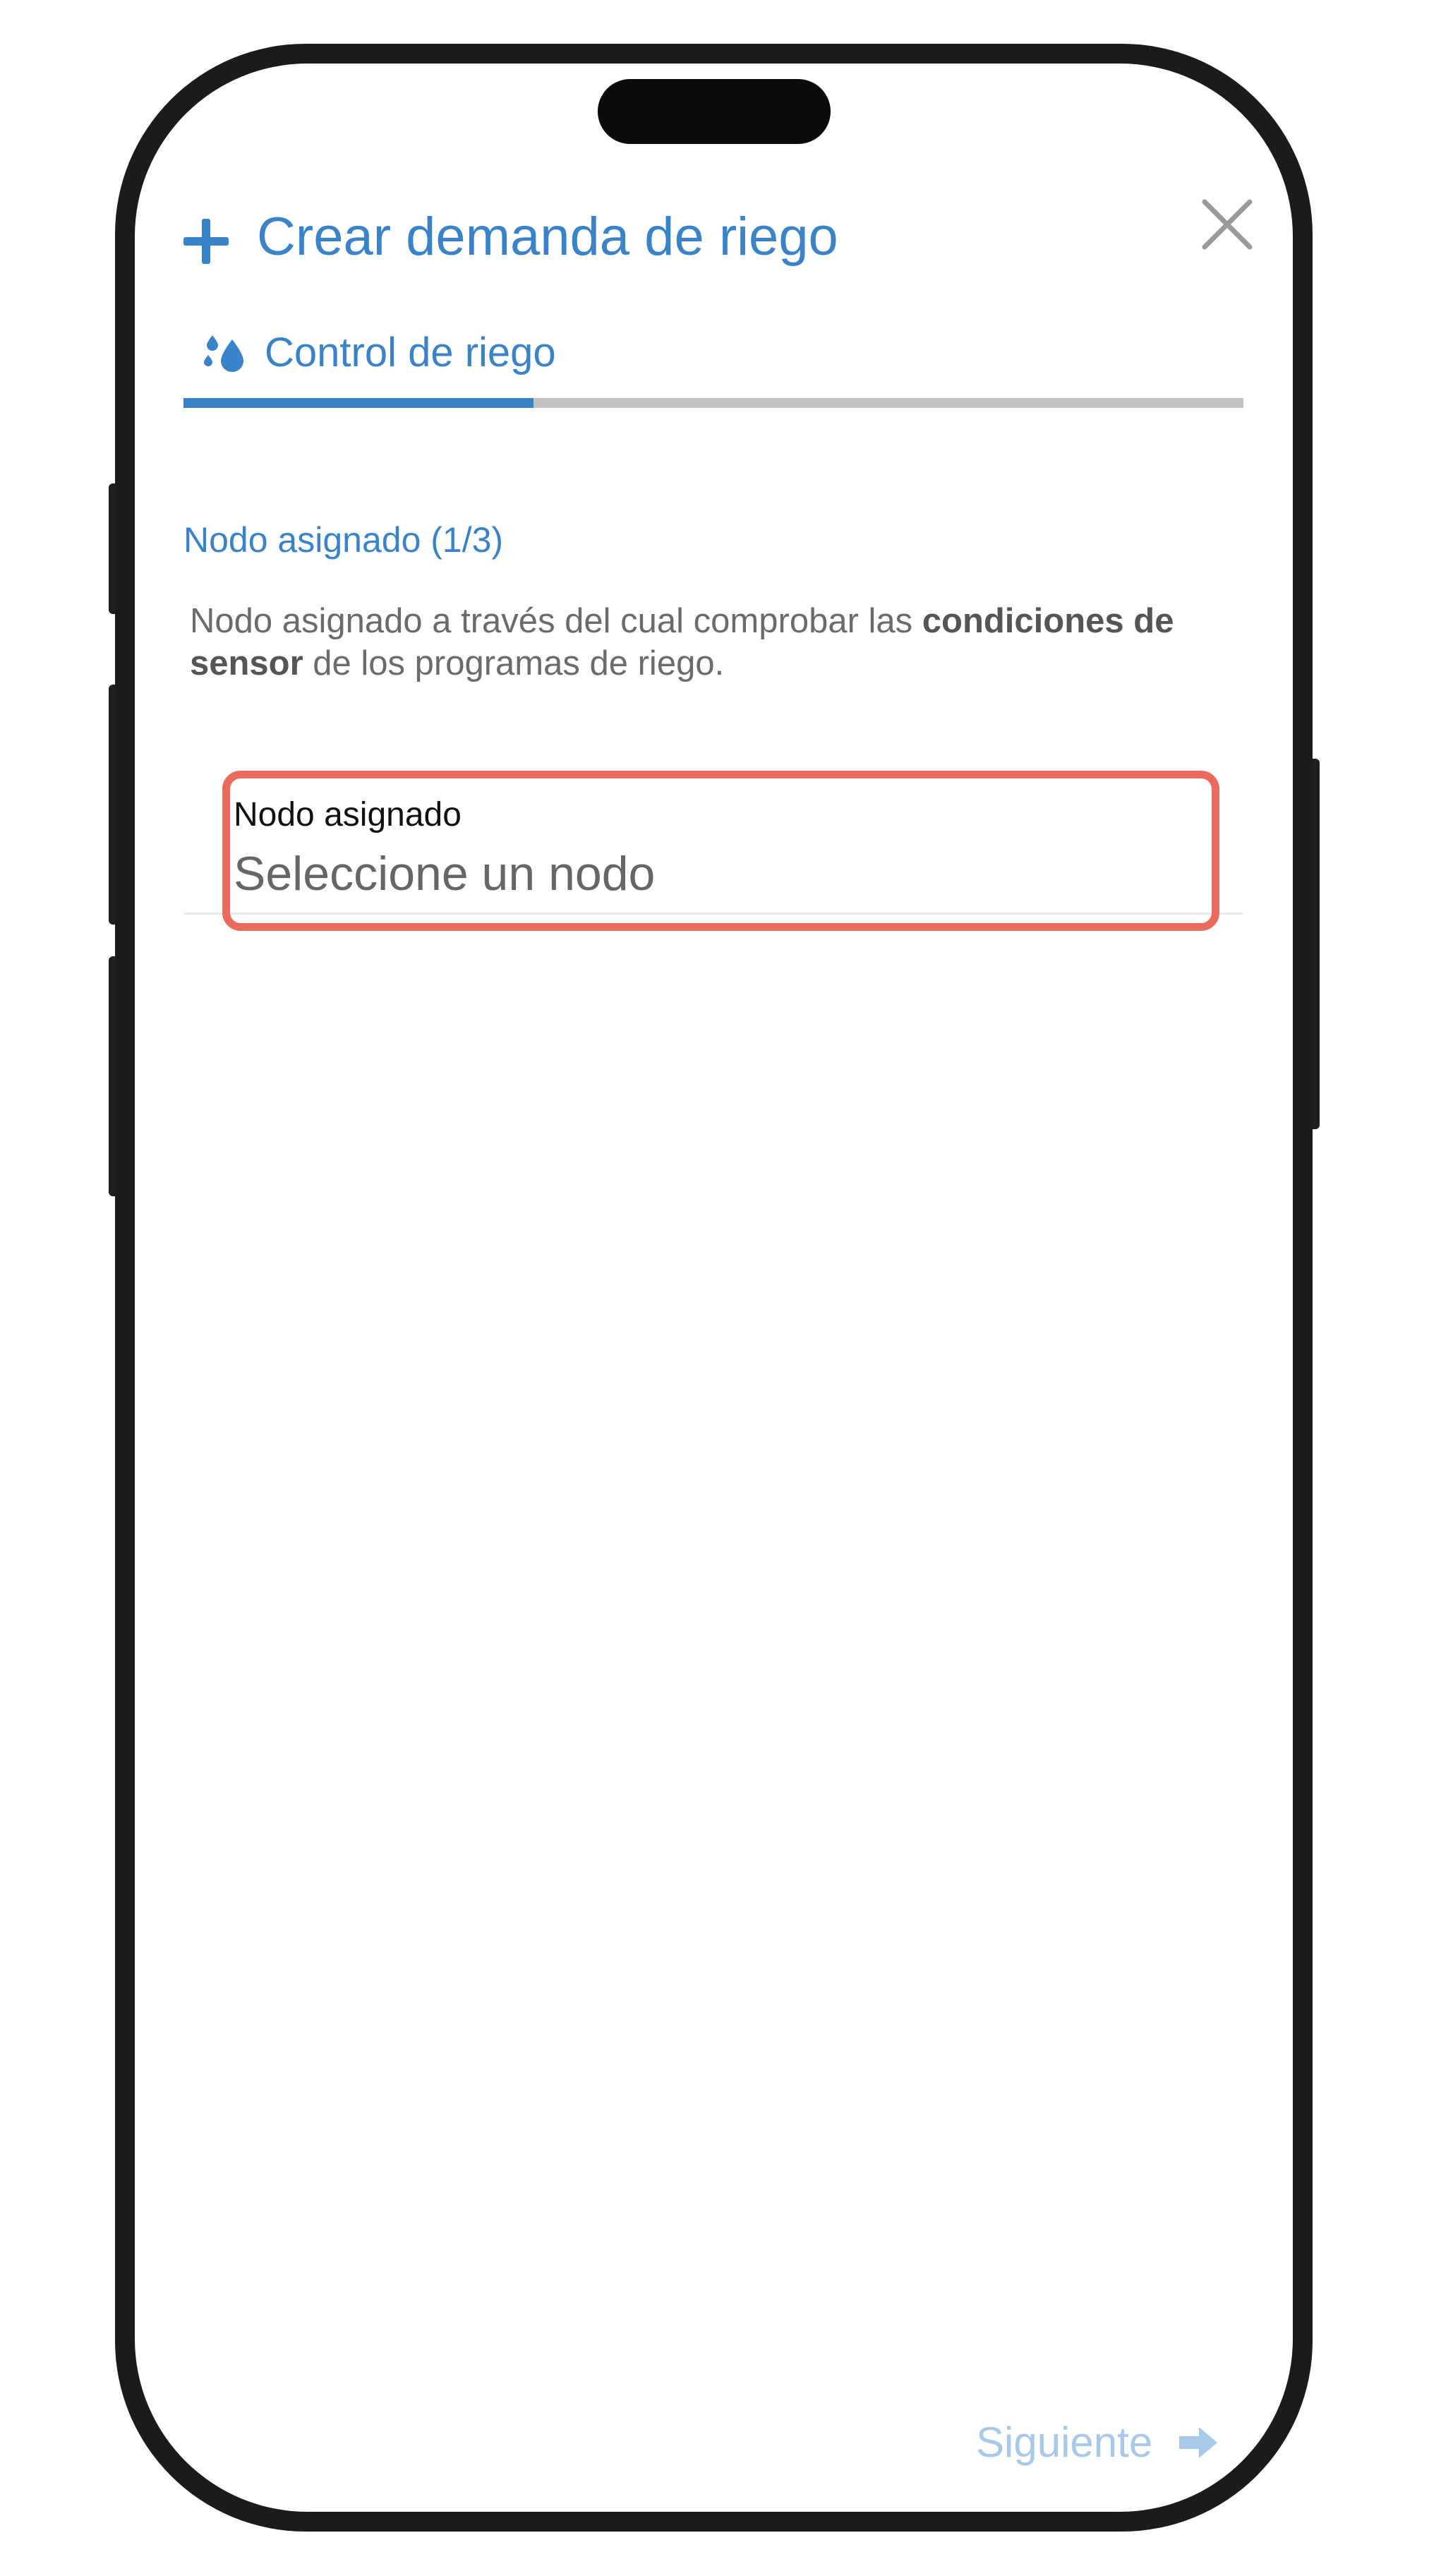  Describe the element at coordinates (1048, 621) in the screenshot. I see `description-bold-text: condiciones de` at that location.